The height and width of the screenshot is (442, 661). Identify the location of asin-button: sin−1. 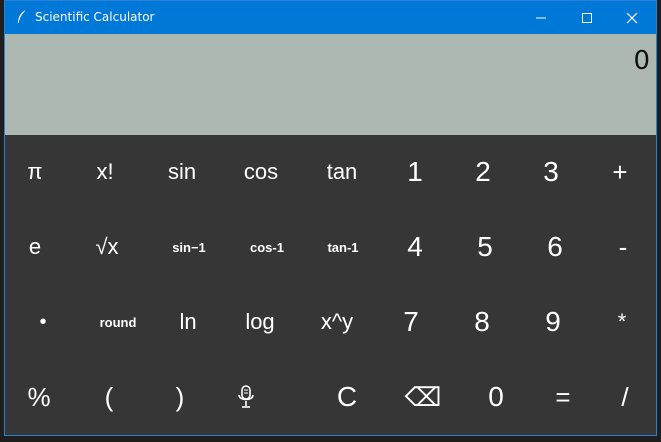
(189, 247).